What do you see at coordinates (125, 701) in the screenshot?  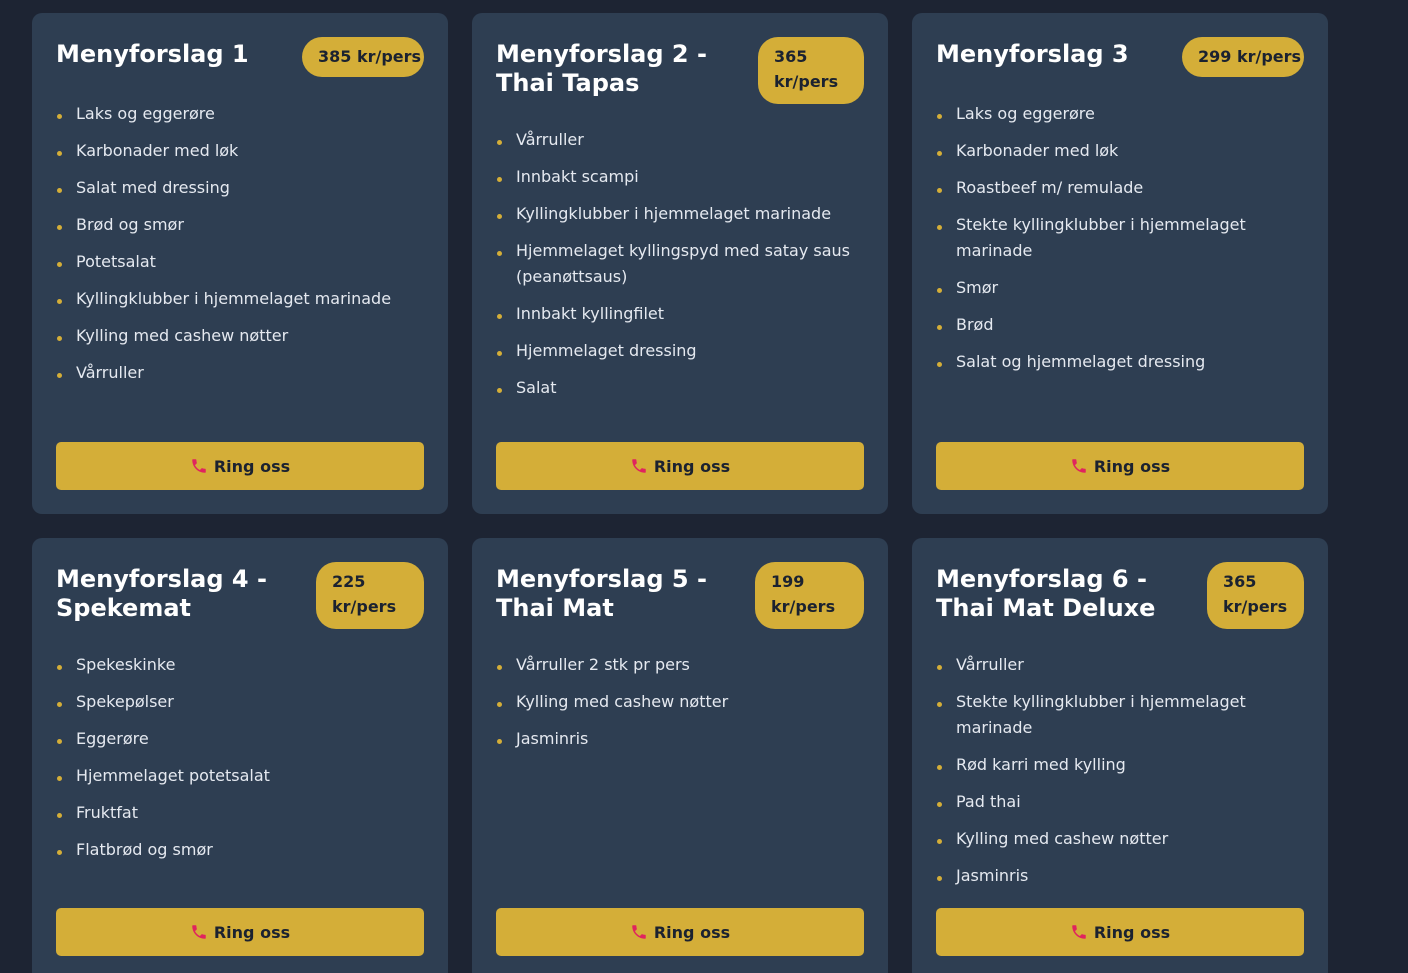 I see `menu-item-label: Spekepølser` at bounding box center [125, 701].